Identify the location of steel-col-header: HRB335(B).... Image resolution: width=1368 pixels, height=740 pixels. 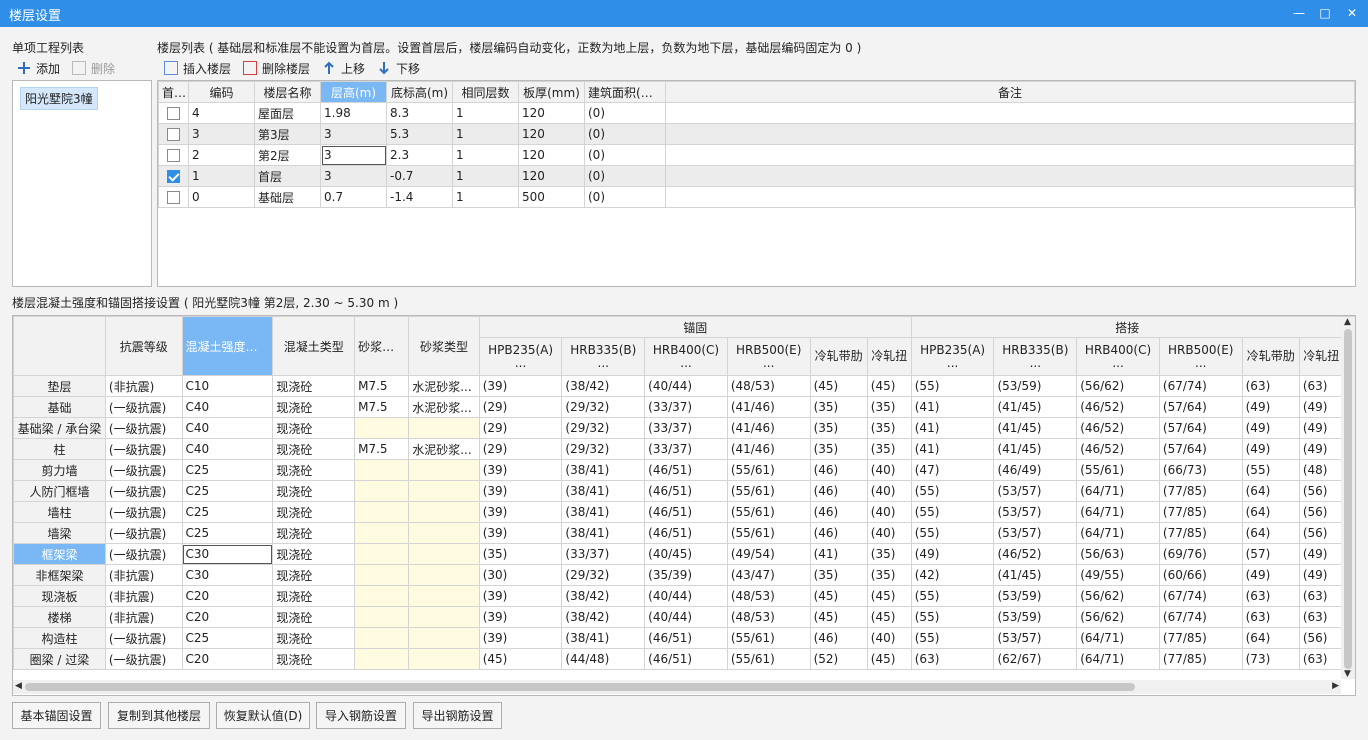
(603, 356).